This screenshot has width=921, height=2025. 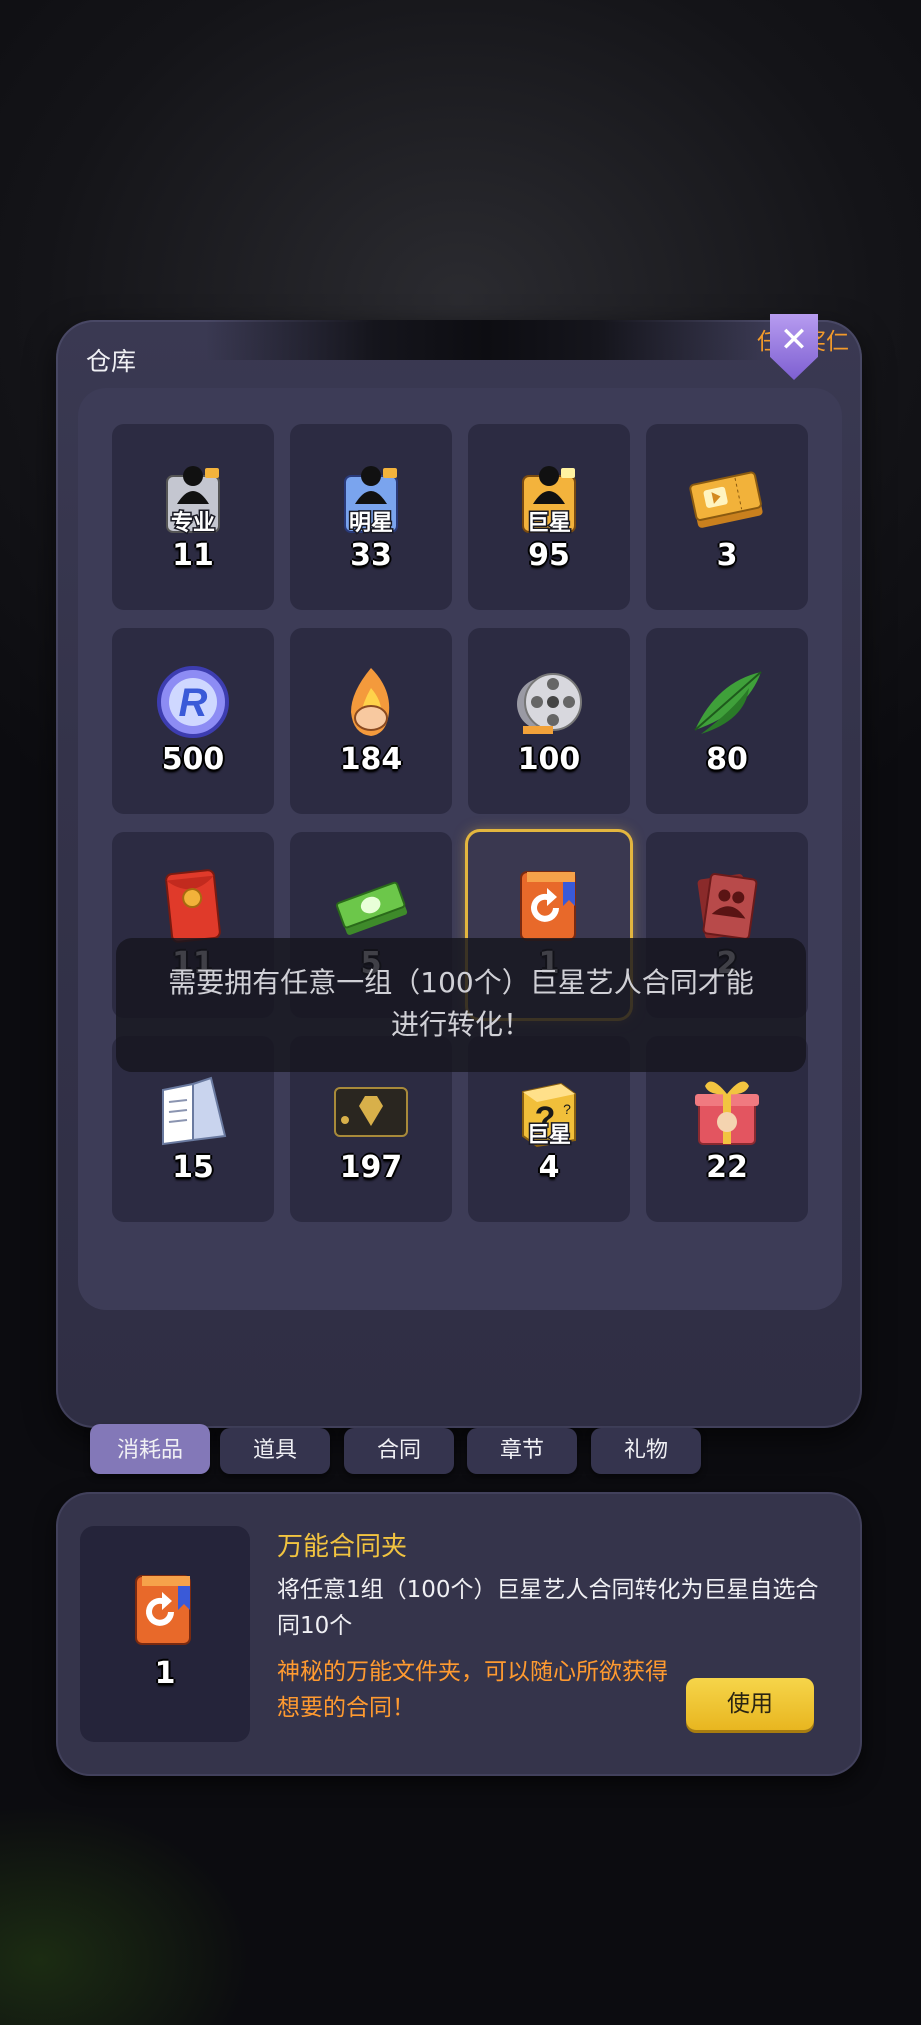 What do you see at coordinates (193, 523) in the screenshot?
I see `item-icon-label: 专业` at bounding box center [193, 523].